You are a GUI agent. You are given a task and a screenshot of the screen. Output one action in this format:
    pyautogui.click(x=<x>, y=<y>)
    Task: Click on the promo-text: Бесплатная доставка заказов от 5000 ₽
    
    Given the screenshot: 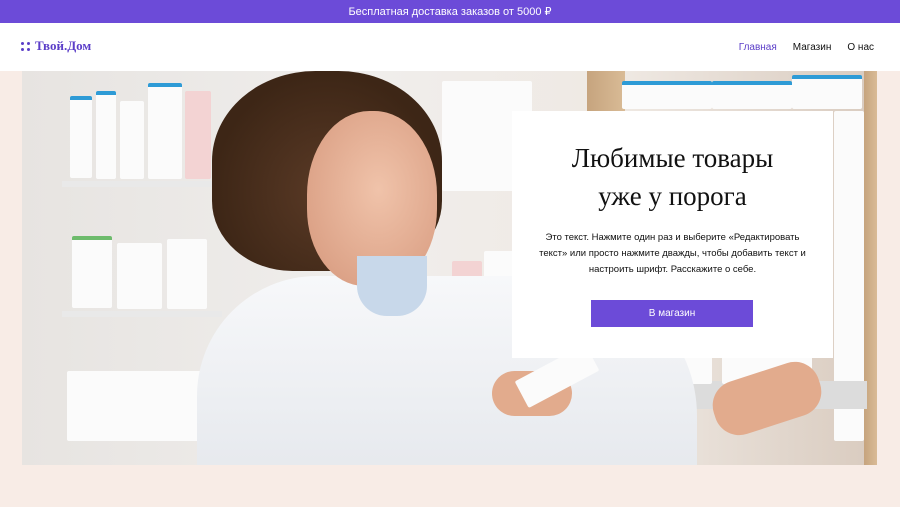 What is the action you would take?
    pyautogui.click(x=450, y=12)
    